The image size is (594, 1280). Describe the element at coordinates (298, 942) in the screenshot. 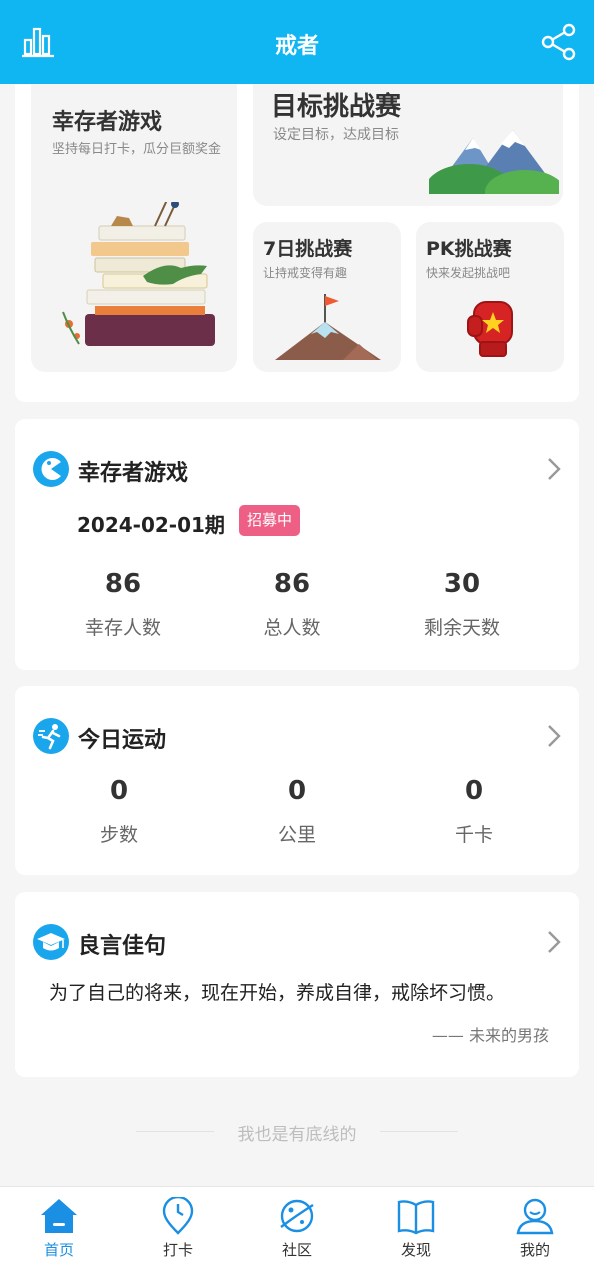

I see `quote-header: 良言佳句` at that location.